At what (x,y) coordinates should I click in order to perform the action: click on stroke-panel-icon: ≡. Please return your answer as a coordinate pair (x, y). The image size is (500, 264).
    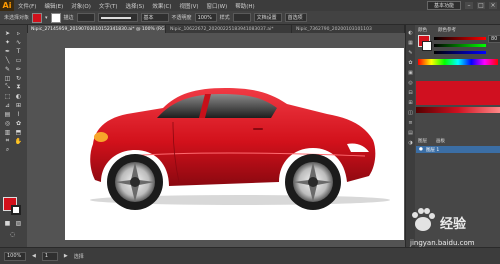
    Looking at the image, I should click on (410, 122).